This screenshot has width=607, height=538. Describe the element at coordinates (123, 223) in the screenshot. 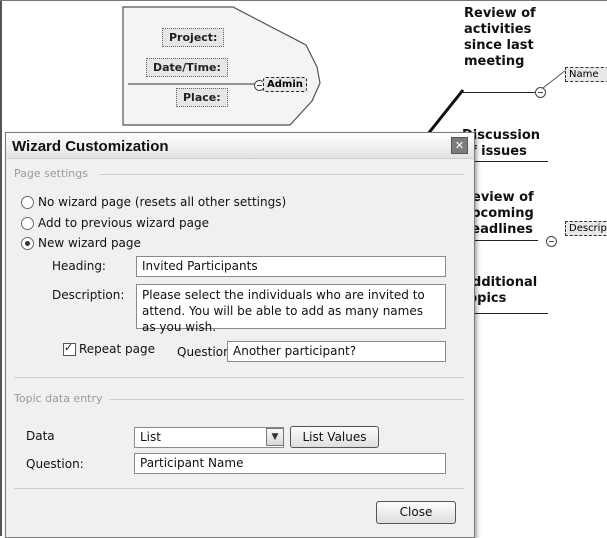

I see `radio-label: Add to previous wizard page` at that location.